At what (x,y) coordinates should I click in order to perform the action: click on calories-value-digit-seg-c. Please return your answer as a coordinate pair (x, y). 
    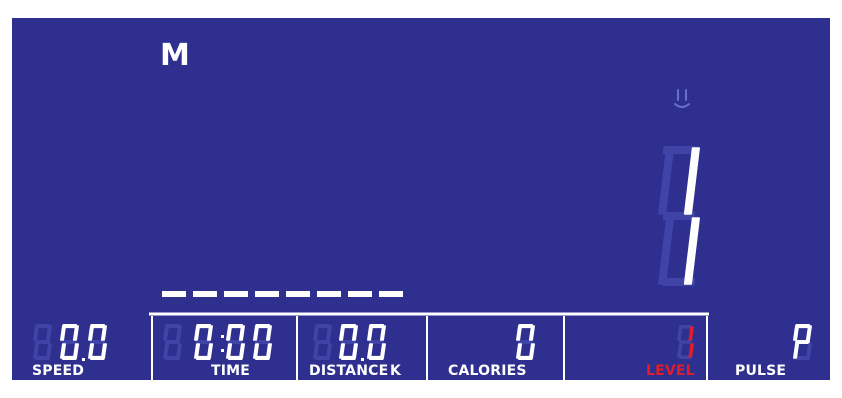
    Looking at the image, I should click on (531, 351).